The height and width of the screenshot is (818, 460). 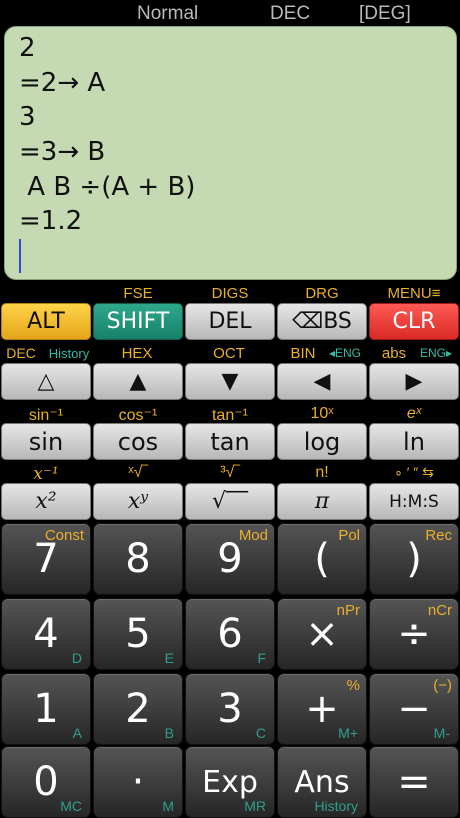 What do you see at coordinates (230, 559) in the screenshot?
I see `nine-key: 9 Mod` at bounding box center [230, 559].